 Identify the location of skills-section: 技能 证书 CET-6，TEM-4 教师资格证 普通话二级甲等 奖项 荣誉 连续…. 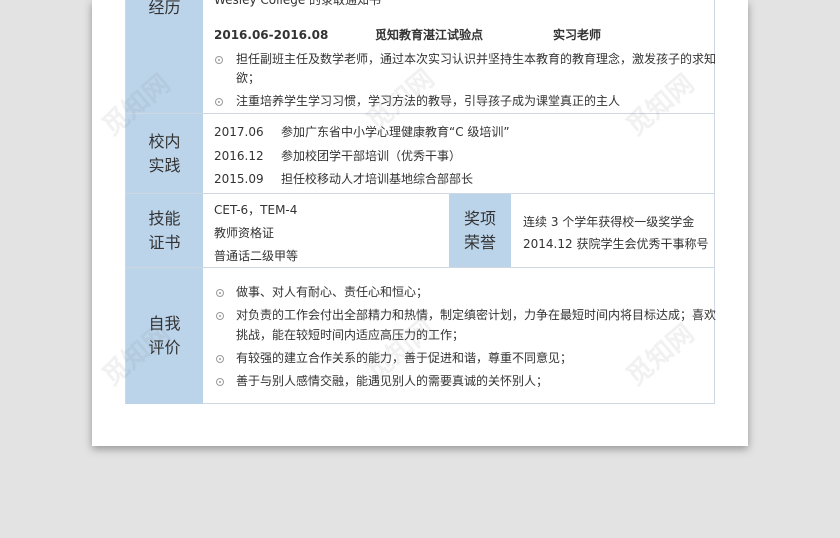
(420, 231).